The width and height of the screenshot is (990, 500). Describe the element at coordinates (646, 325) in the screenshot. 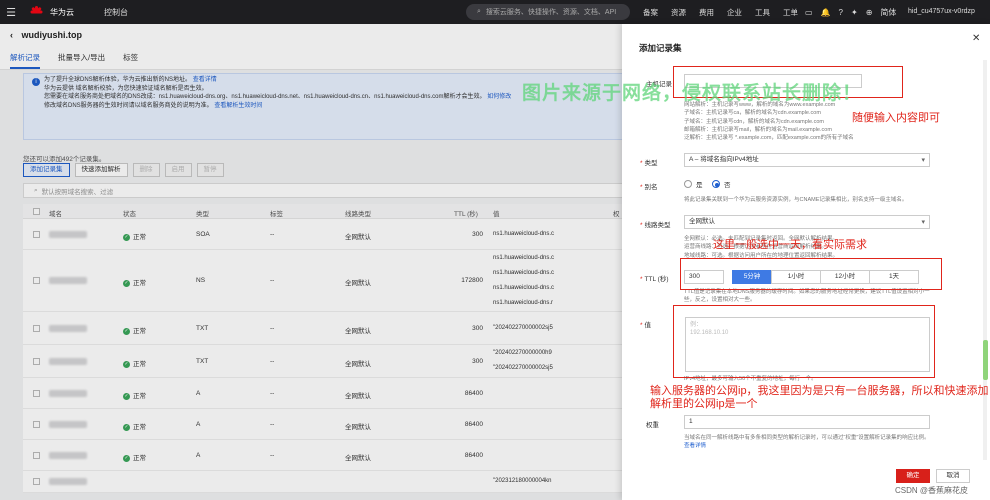

I see `value-label: * 值` at that location.